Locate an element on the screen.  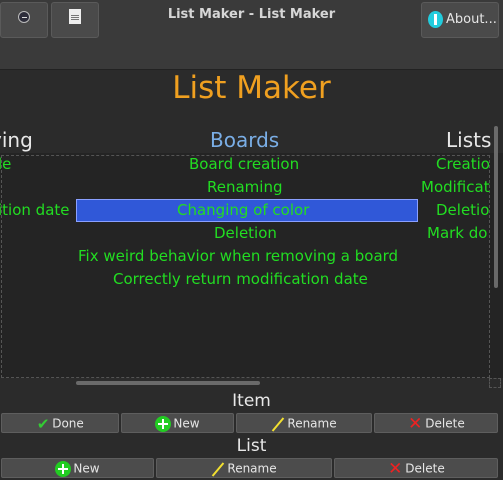
board-item: Fix weird behavior when removing a board is located at coordinates (238, 256).